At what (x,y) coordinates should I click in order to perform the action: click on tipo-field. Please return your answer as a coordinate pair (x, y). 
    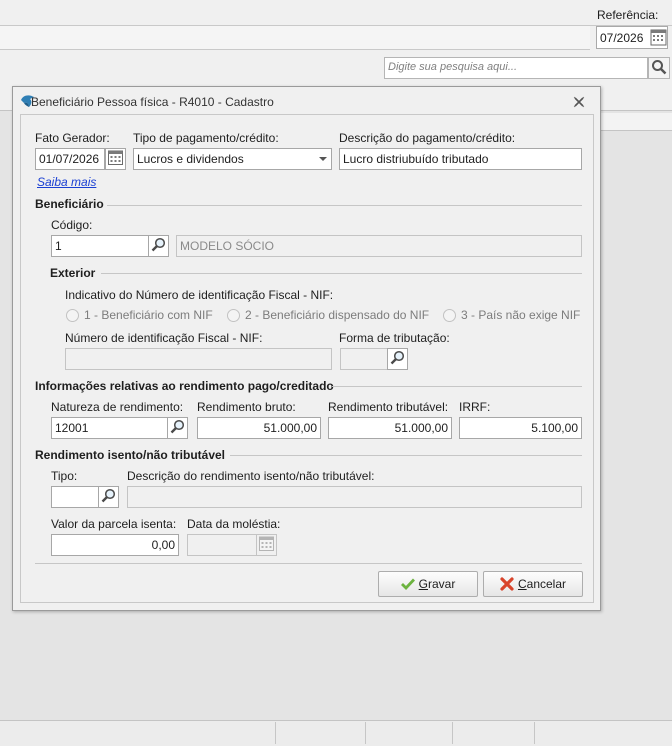
    Looking at the image, I should click on (75, 497).